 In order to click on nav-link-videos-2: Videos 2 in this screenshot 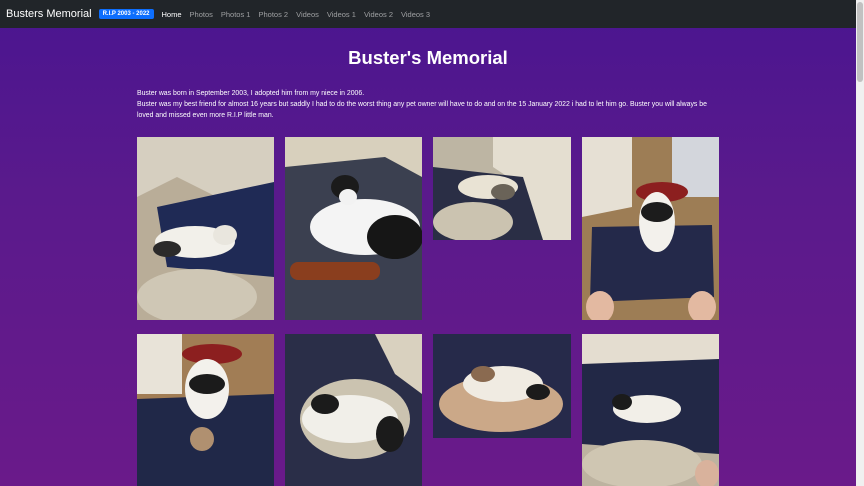, I will do `click(378, 14)`.